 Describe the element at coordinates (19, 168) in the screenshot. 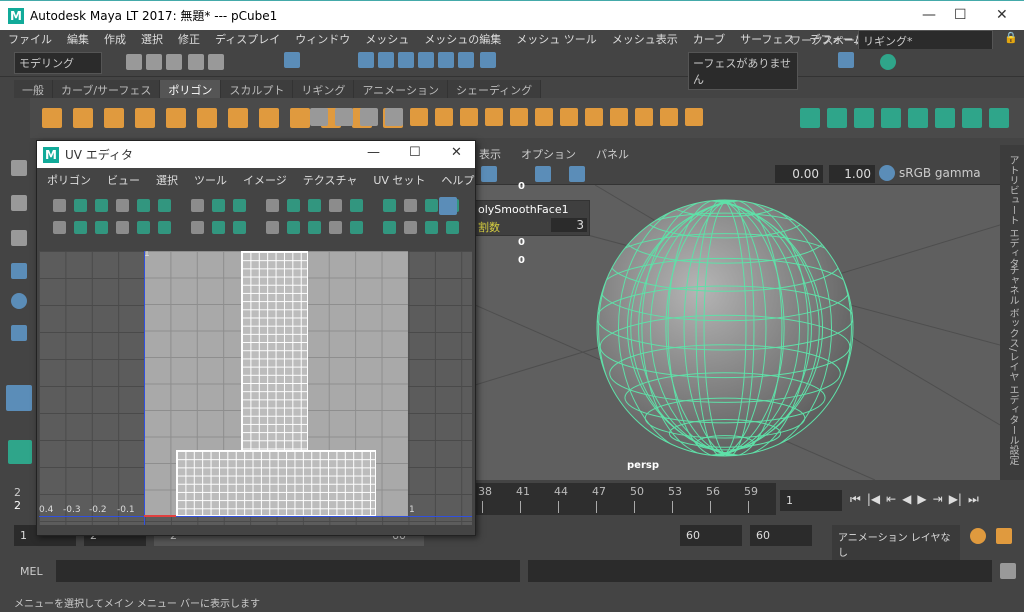

I see `select-tool-icon` at that location.